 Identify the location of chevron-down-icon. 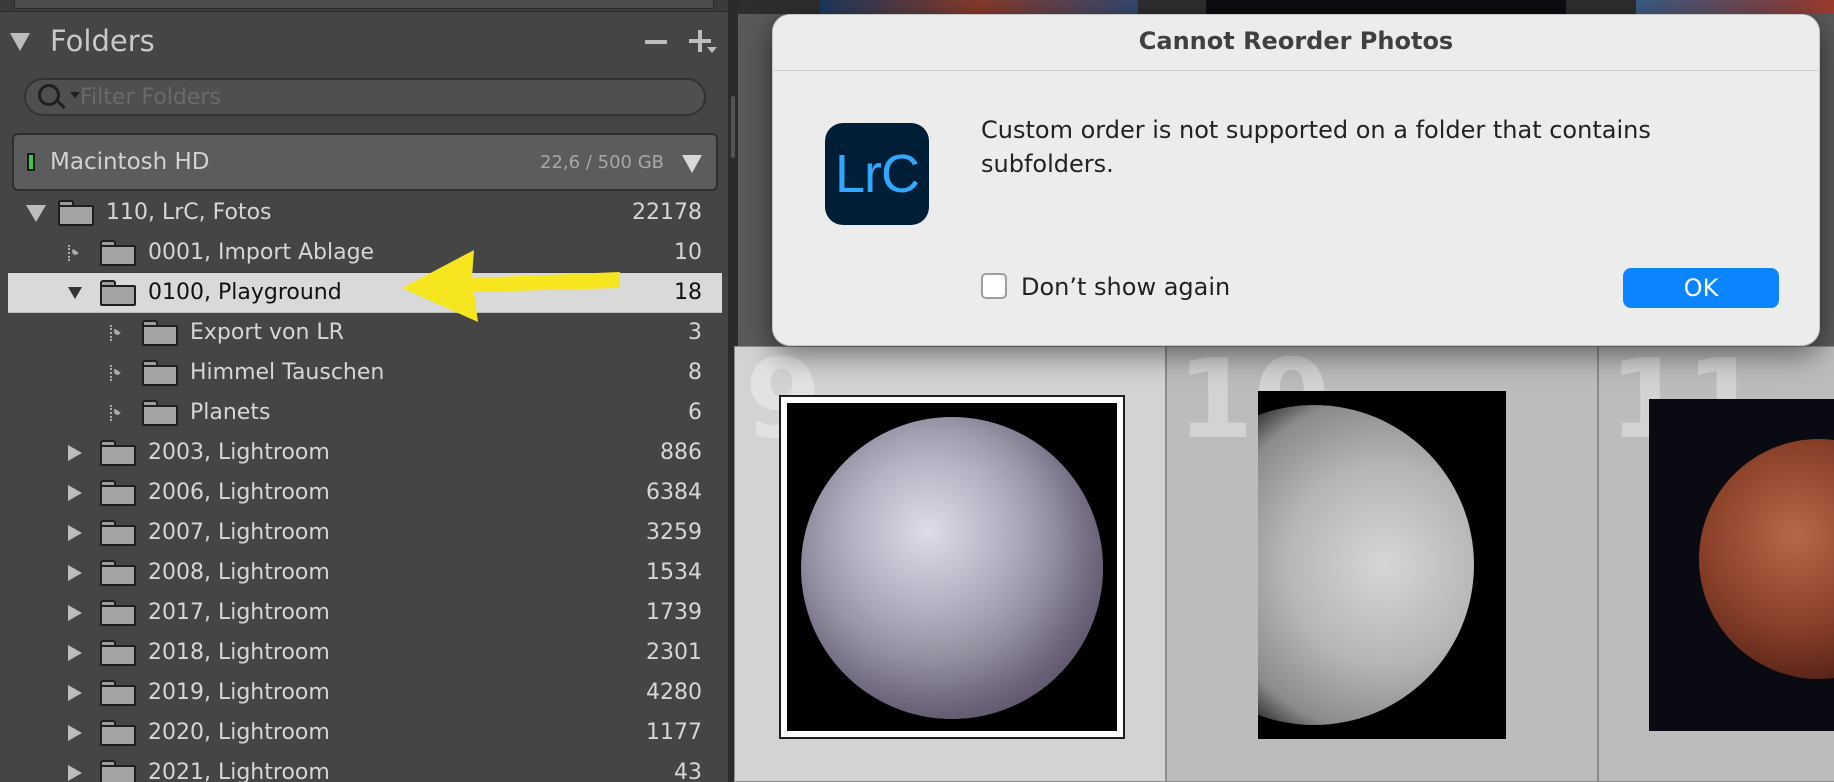
(75, 95).